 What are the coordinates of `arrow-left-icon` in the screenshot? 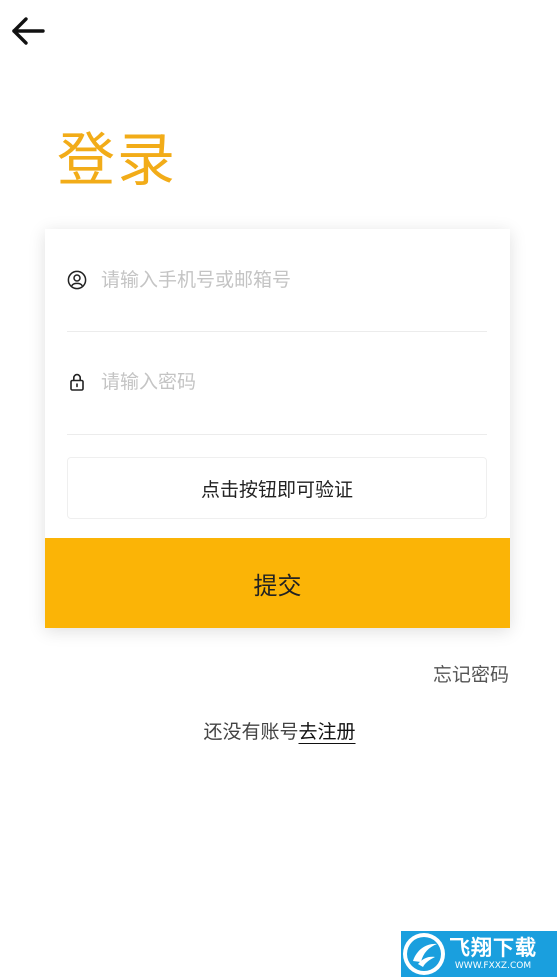 It's located at (28, 31).